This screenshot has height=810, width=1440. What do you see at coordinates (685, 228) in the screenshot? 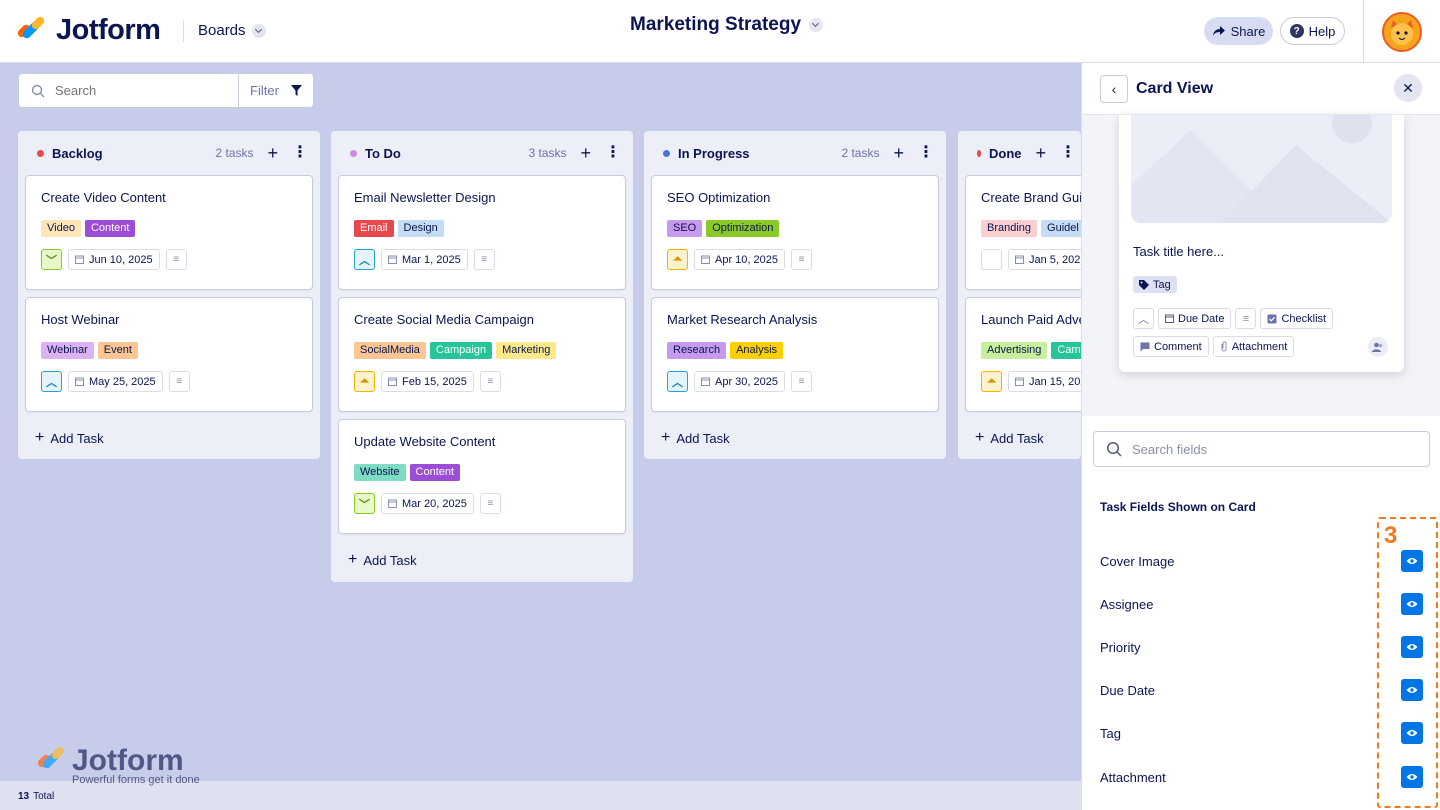
I see `tag: SEO` at bounding box center [685, 228].